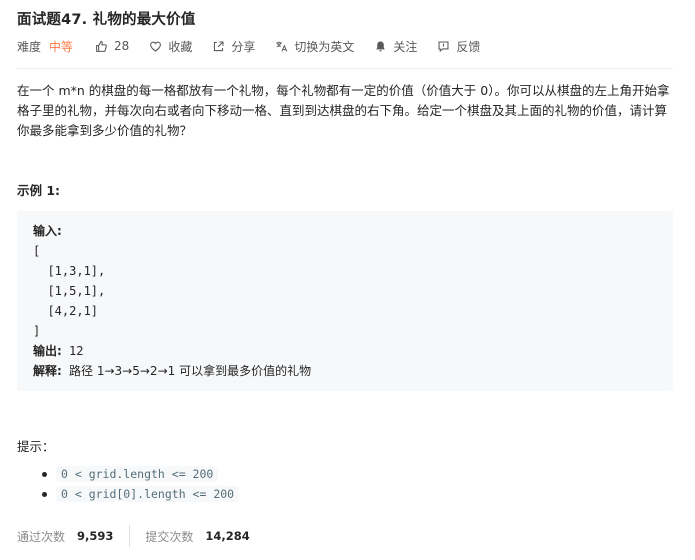 The image size is (695, 560). Describe the element at coordinates (47, 371) in the screenshot. I see `explain-label: 解释:` at that location.